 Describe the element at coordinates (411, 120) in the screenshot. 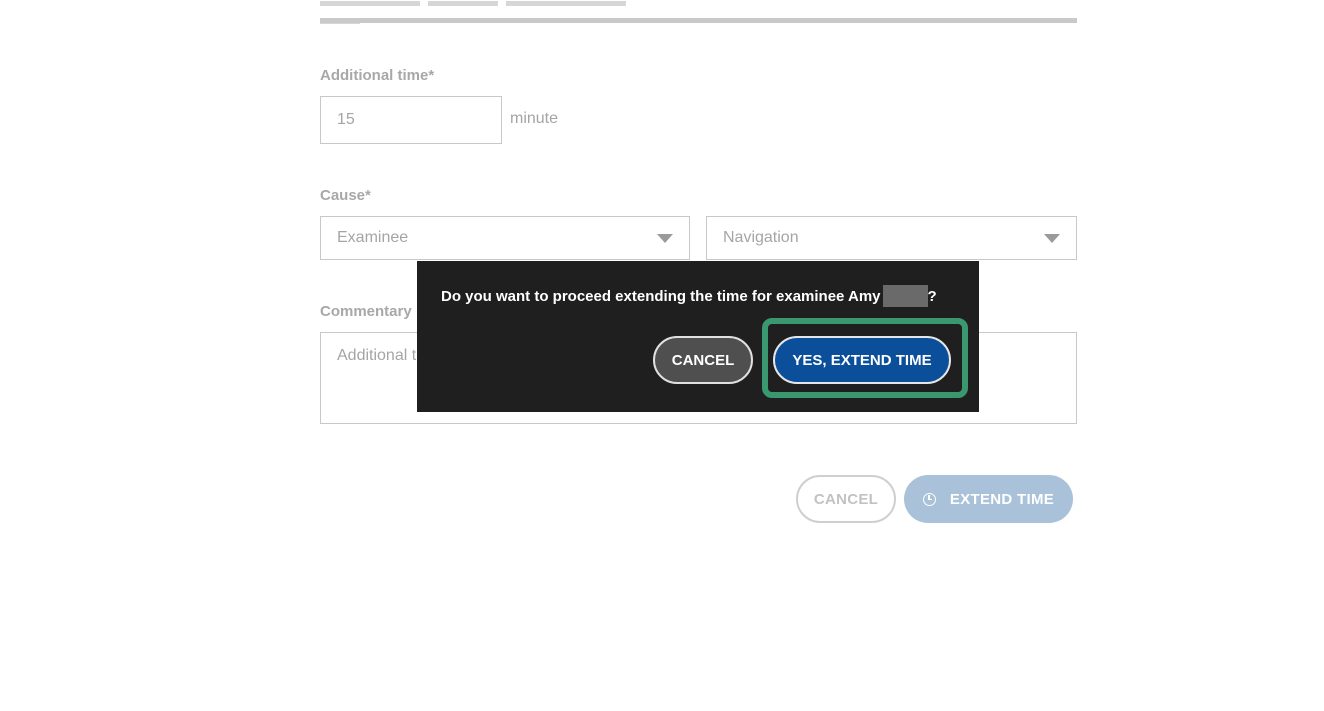

I see `additional-time-input: 15` at that location.